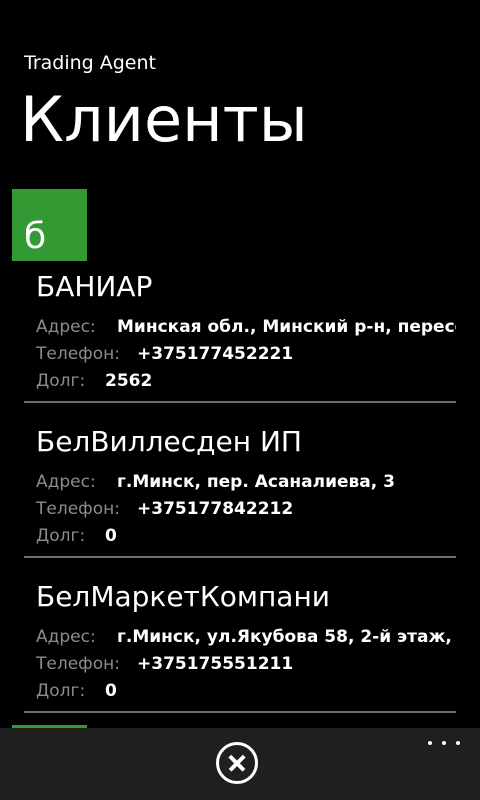 The image size is (480, 800). What do you see at coordinates (286, 637) in the screenshot?
I see `client-address: г.Минск, ул.Якубова 58, 2-й этаж, ко` at bounding box center [286, 637].